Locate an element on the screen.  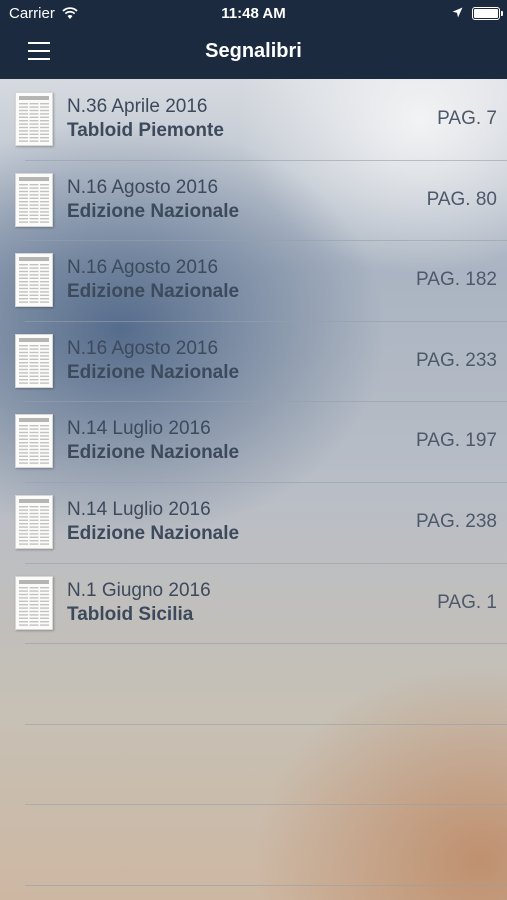
bookmark-row: N.1 Giugno 2016 Tabloid Sicilia PAG. 1 is located at coordinates (253, 603).